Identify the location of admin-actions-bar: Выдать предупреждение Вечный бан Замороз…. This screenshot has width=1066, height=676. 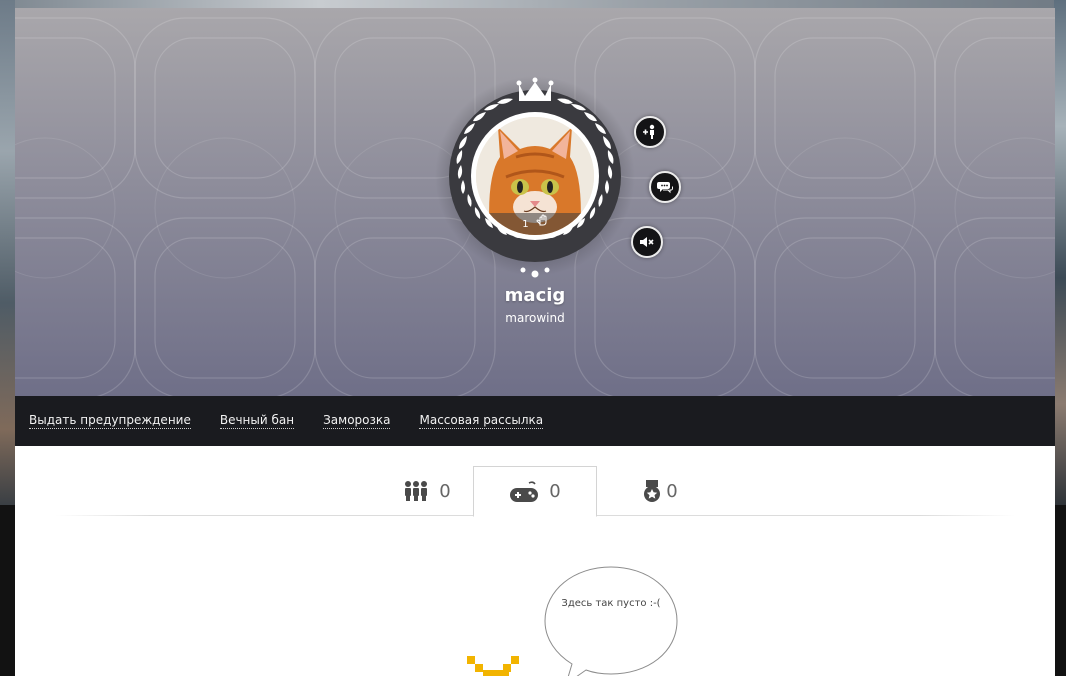
(535, 421).